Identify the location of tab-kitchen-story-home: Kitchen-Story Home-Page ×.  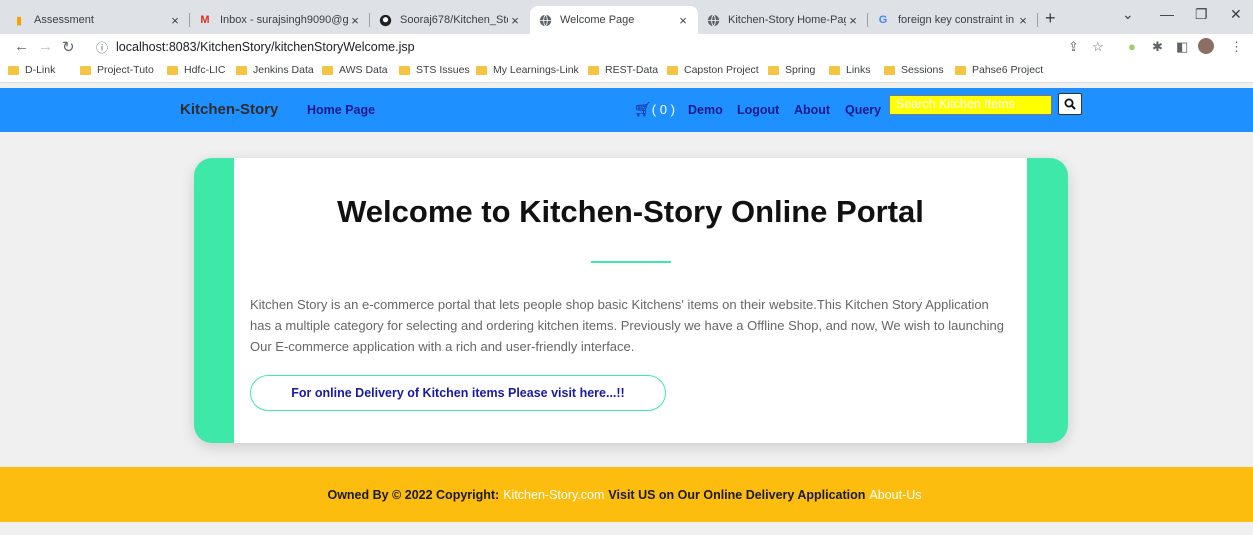
(783, 20).